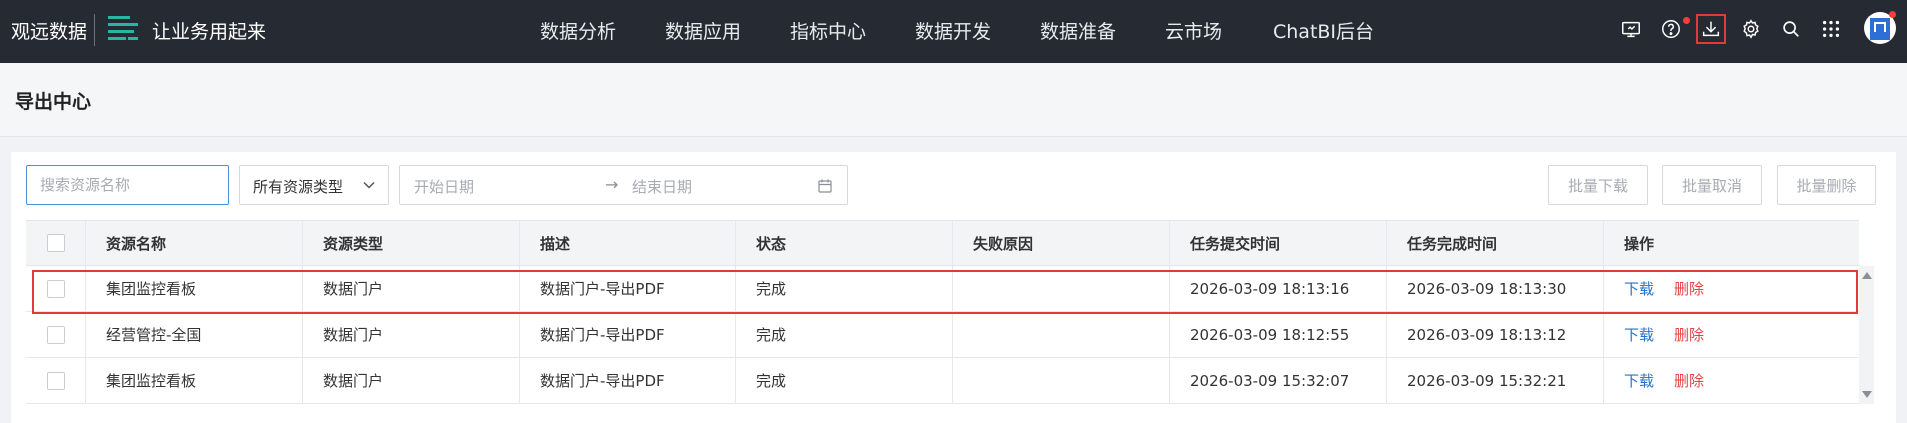 This screenshot has height=423, width=1907. What do you see at coordinates (49, 30) in the screenshot?
I see `brand-name: 观远数据` at bounding box center [49, 30].